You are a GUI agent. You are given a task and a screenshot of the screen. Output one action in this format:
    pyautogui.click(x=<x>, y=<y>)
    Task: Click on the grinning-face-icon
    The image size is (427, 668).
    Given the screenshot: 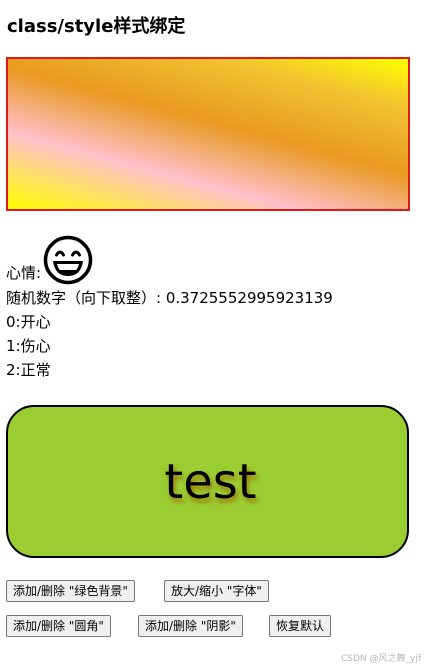 What is the action you would take?
    pyautogui.click(x=68, y=260)
    